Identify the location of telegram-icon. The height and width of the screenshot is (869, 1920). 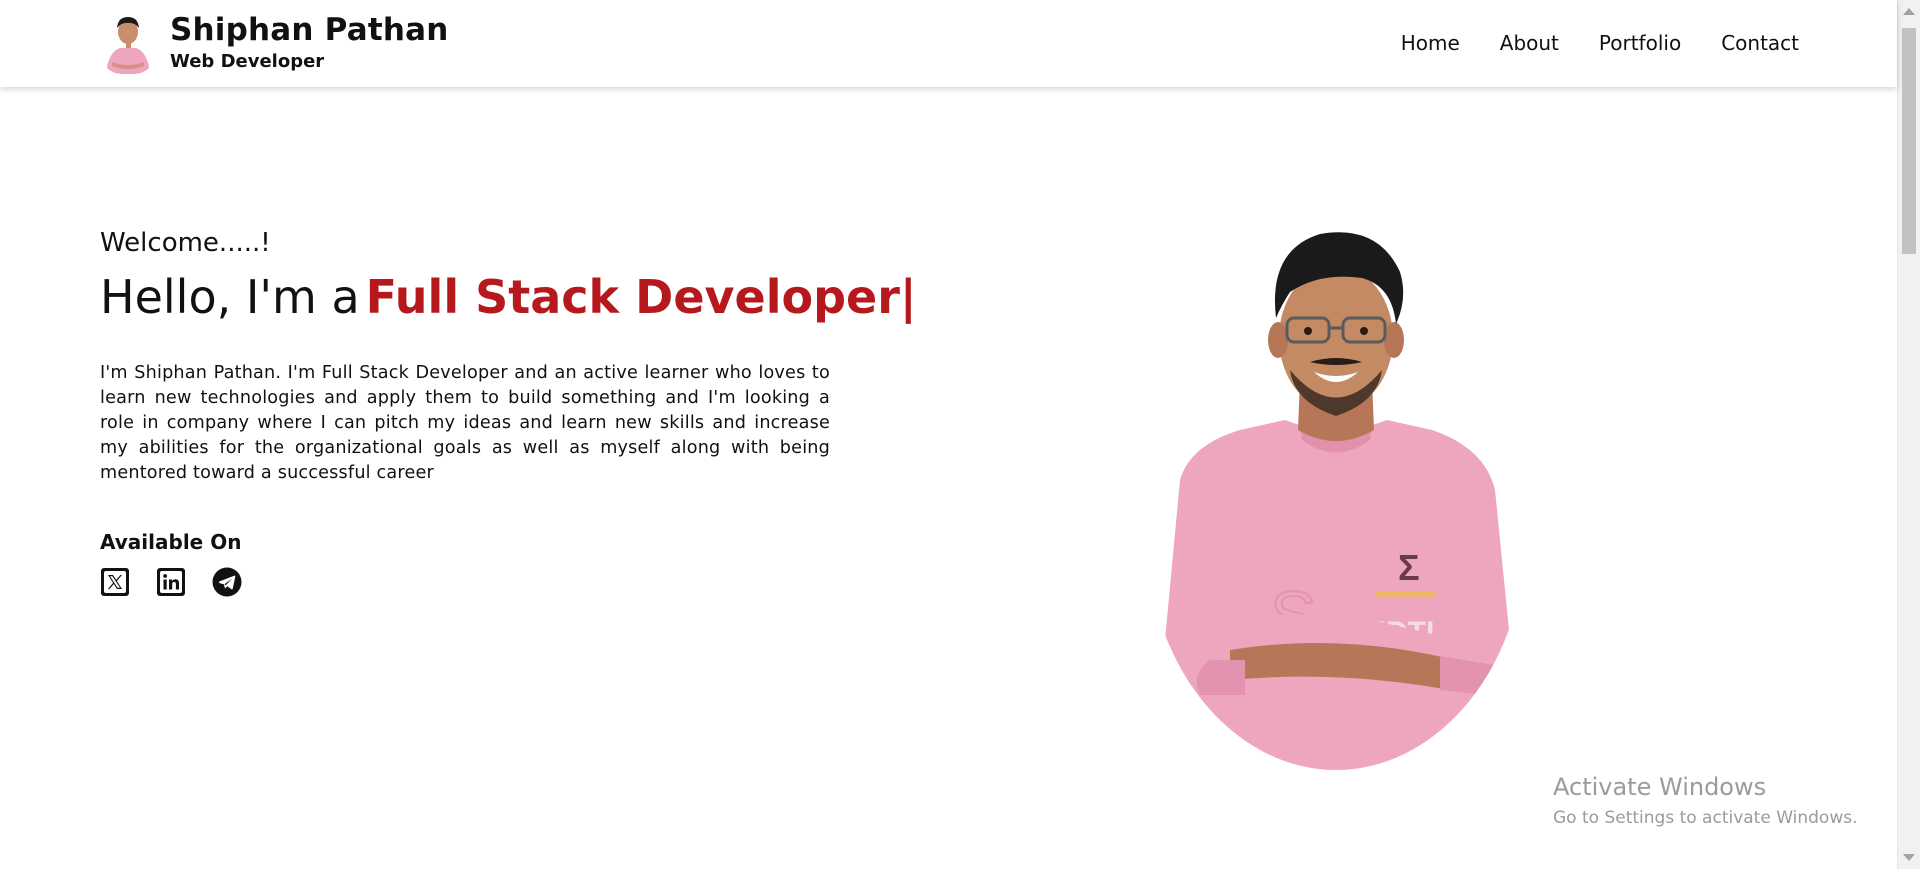
(227, 582).